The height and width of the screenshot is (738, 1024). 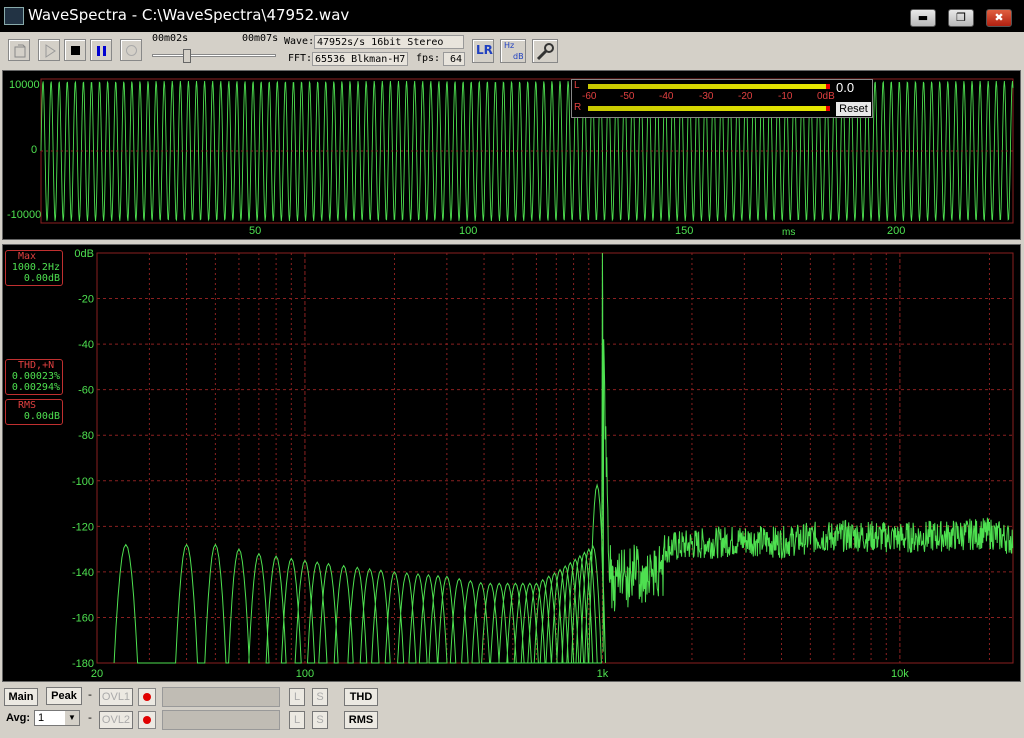 What do you see at coordinates (83, 573) in the screenshot?
I see `spectrum-y-tick-label: -140` at bounding box center [83, 573].